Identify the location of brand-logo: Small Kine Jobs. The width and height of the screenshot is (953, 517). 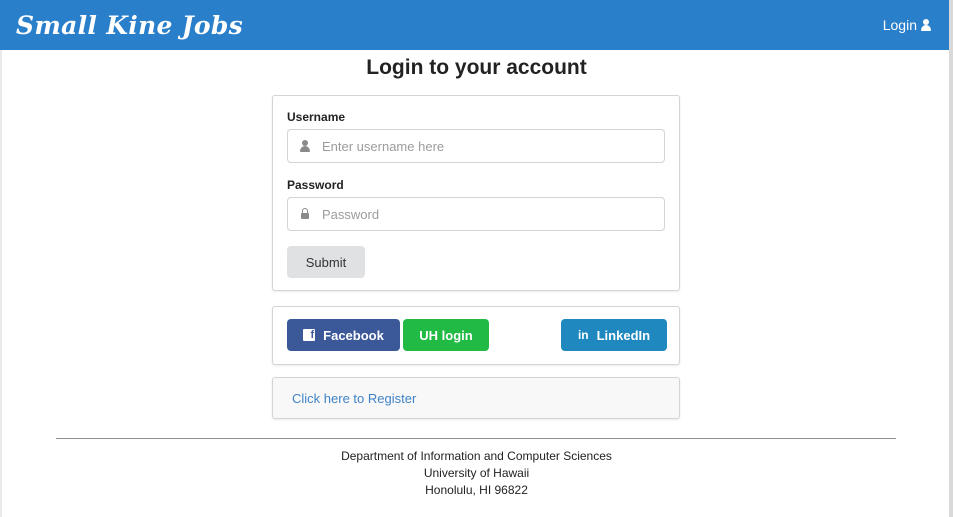
(129, 25).